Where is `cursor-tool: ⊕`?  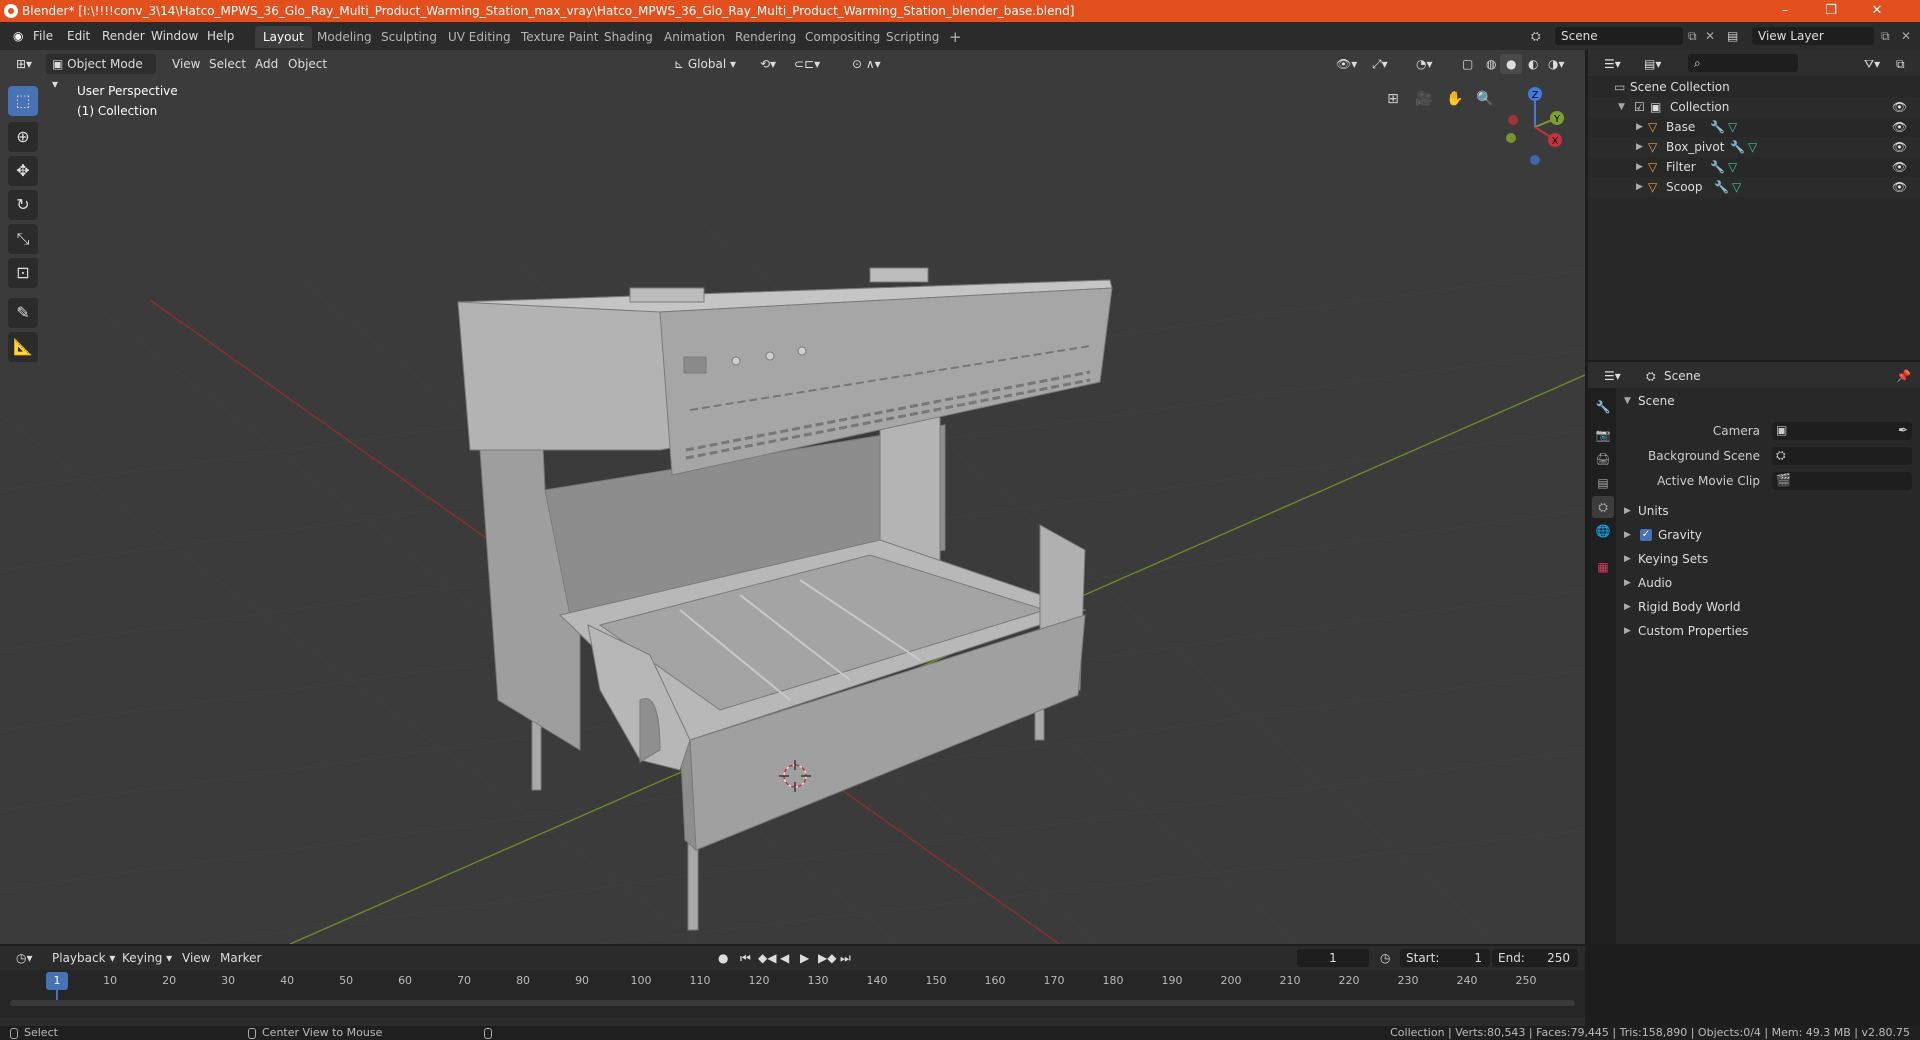
cursor-tool: ⊕ is located at coordinates (23, 137).